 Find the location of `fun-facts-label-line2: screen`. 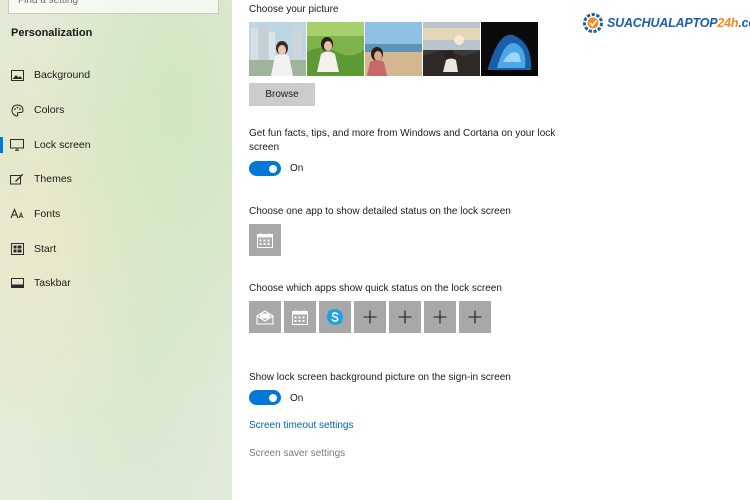

fun-facts-label-line2: screen is located at coordinates (264, 147).